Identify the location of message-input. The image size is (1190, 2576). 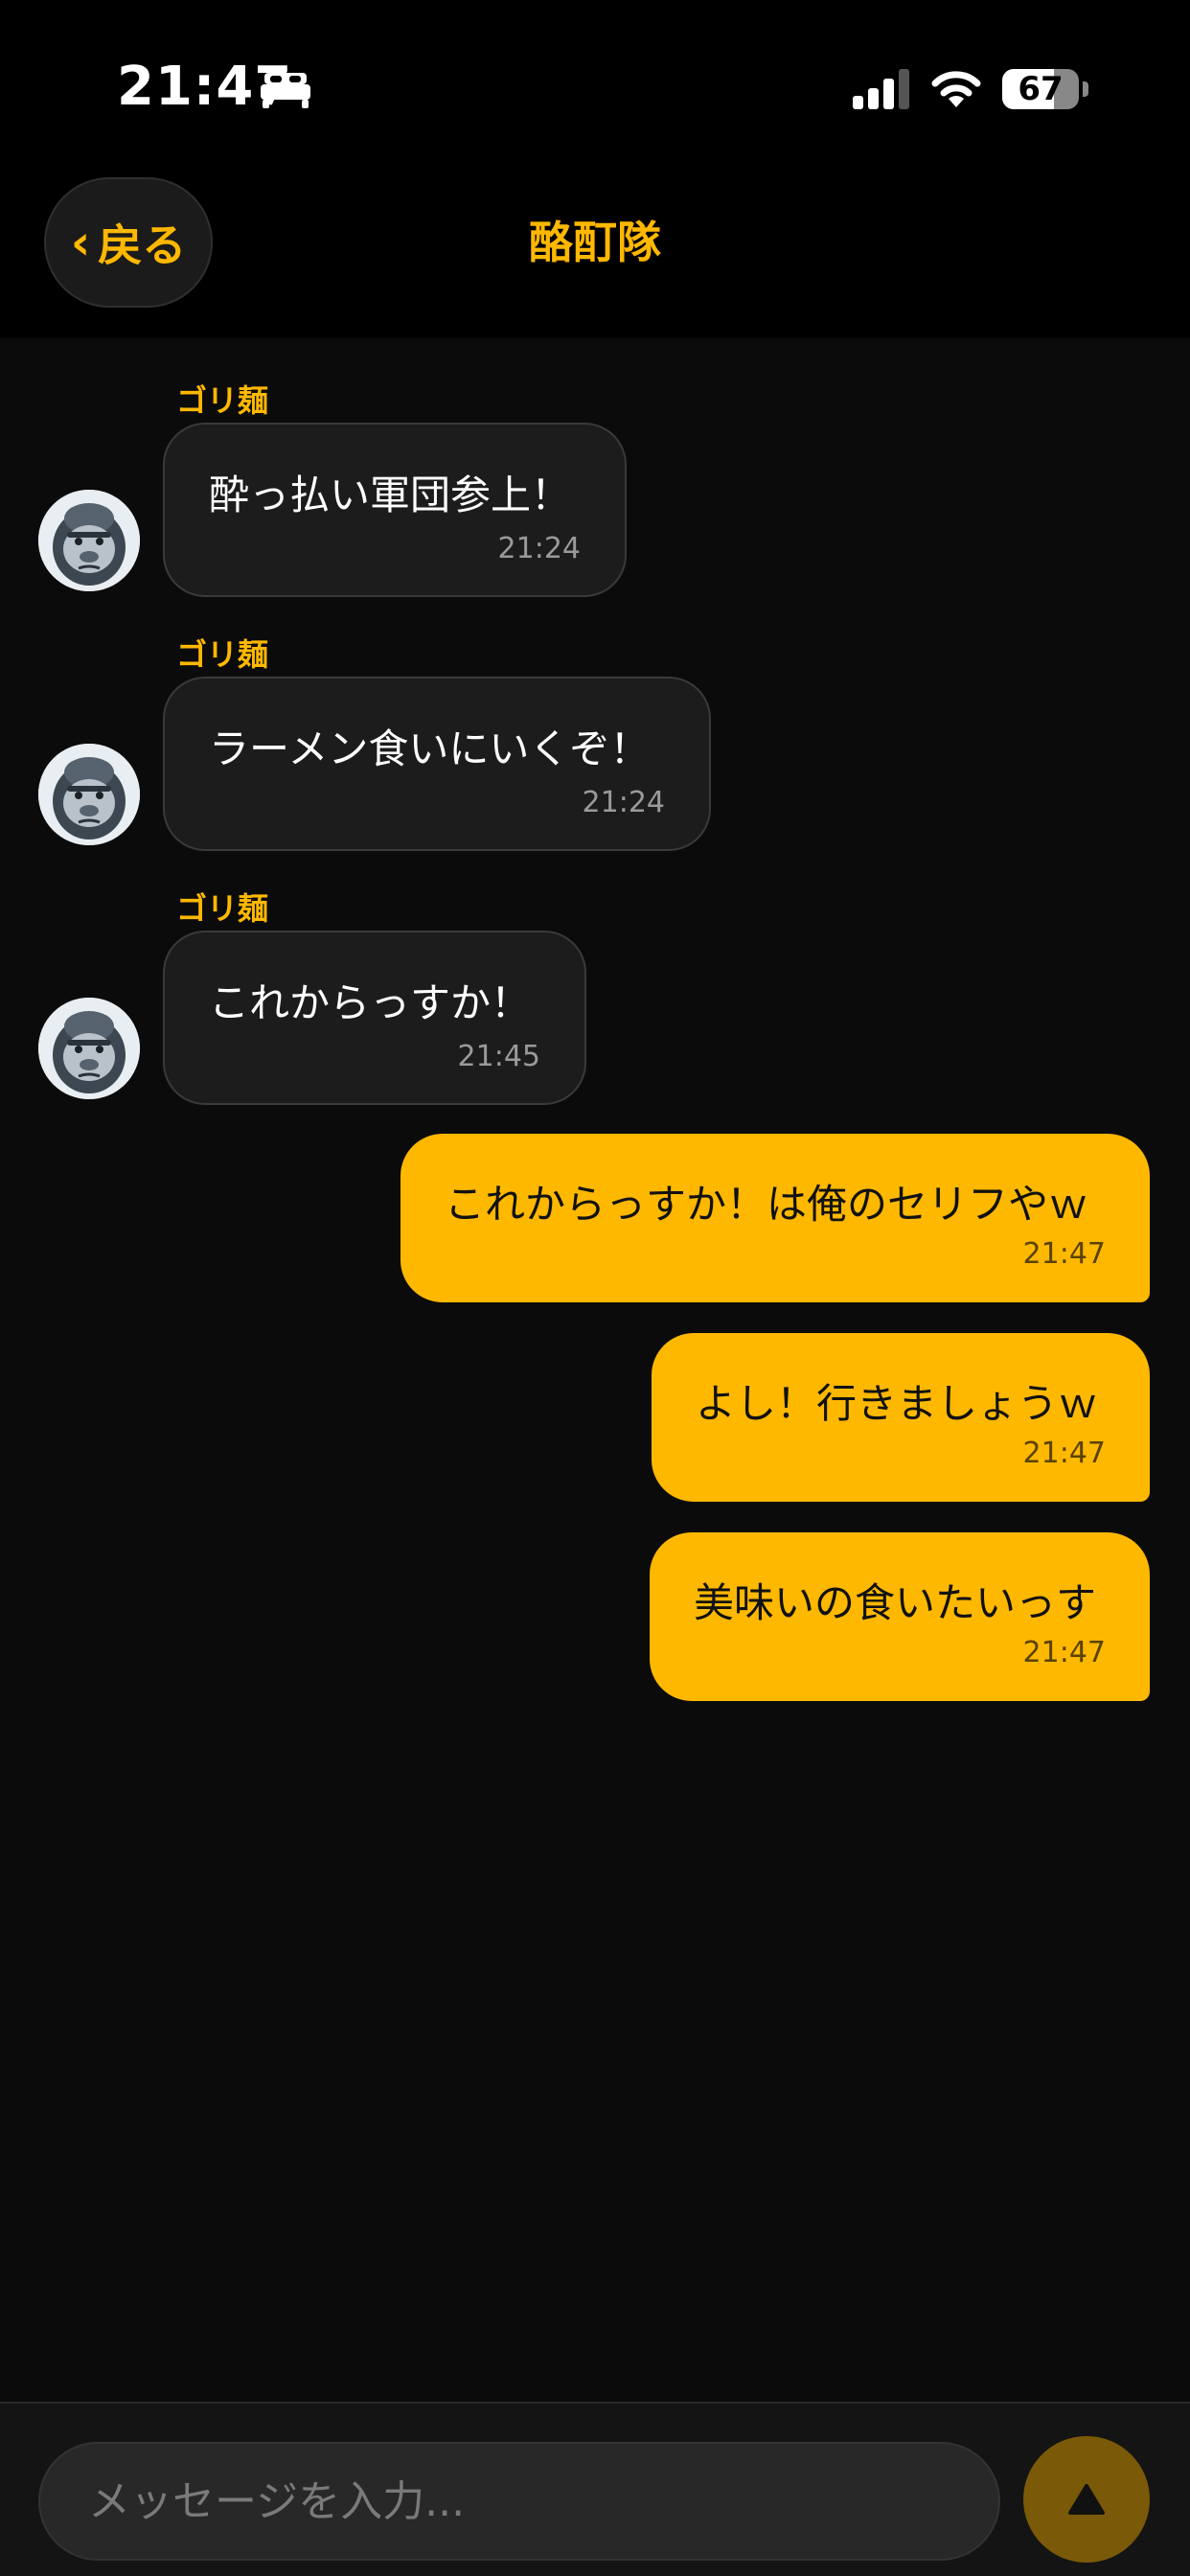
(519, 2501).